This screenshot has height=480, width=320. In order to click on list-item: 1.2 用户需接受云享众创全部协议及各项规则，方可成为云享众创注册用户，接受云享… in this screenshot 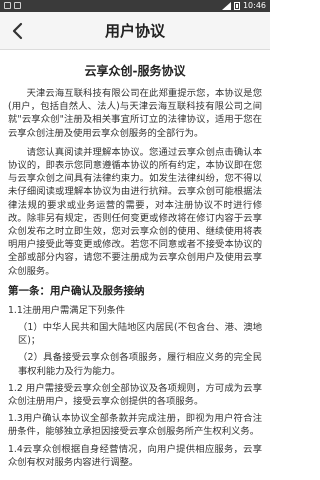, I will do `click(135, 395)`.